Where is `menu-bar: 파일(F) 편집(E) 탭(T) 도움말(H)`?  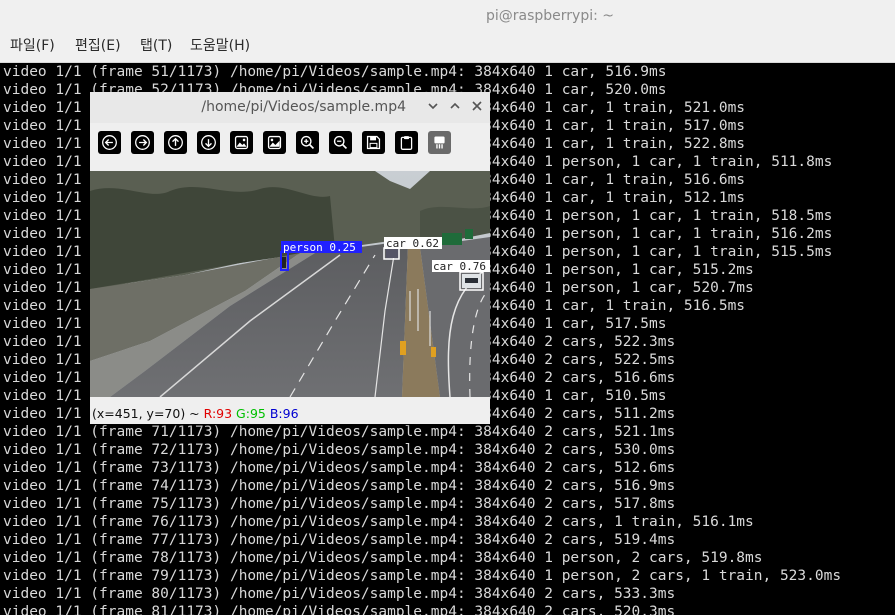
menu-bar: 파일(F) 편집(E) 탭(T) 도움말(H) is located at coordinates (447, 48).